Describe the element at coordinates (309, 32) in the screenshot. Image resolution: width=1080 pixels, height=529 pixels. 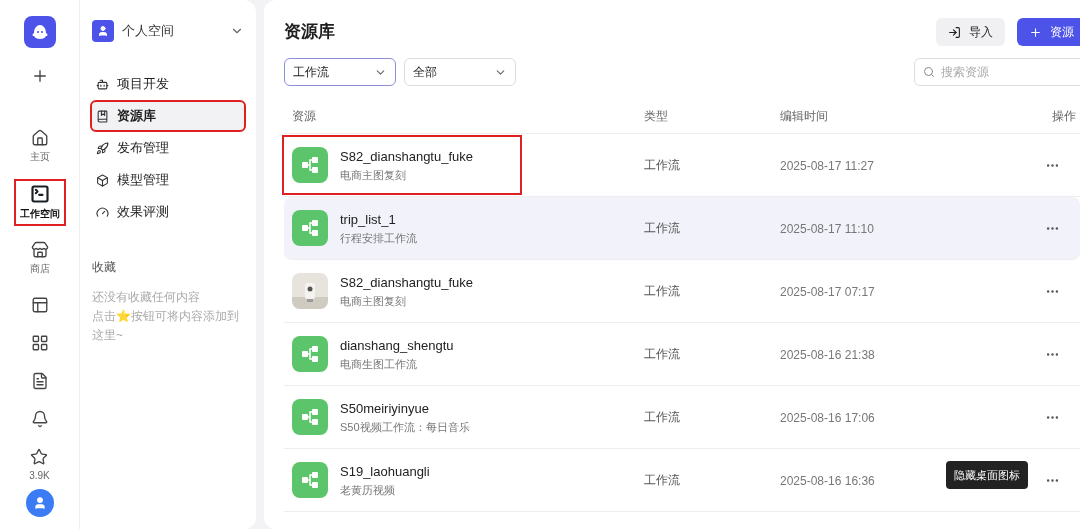
I see `page-title: 资源库` at that location.